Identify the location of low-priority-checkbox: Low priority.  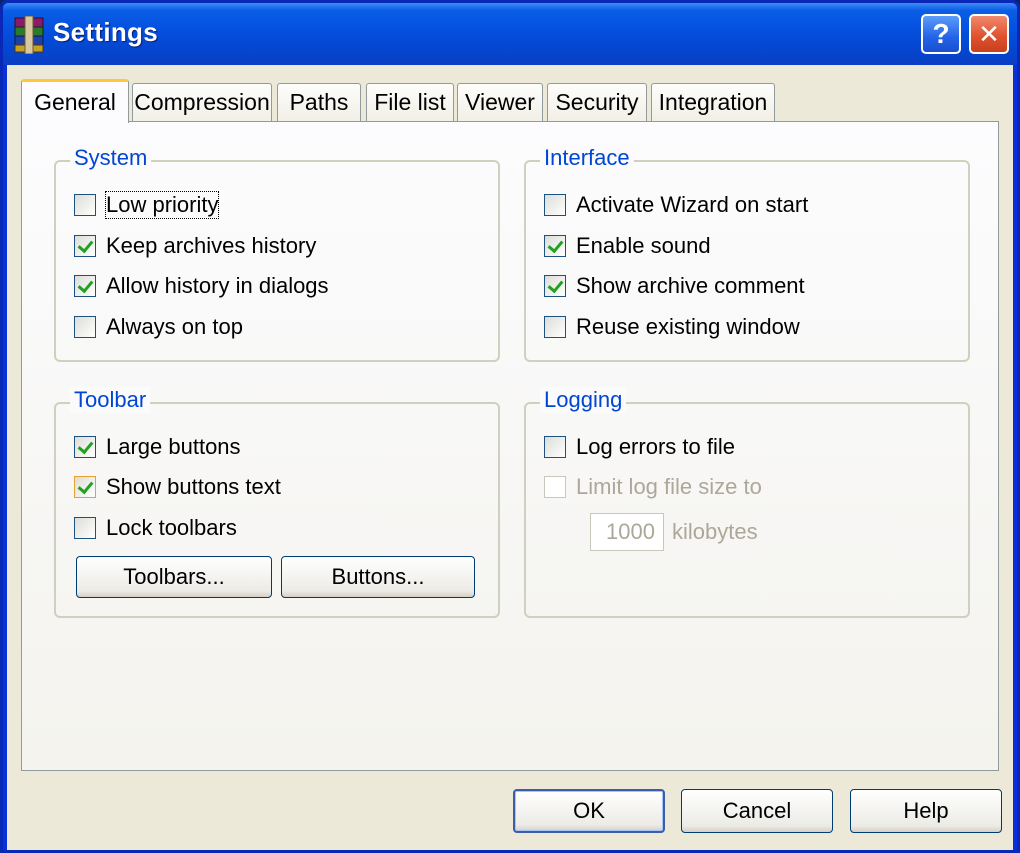
(147, 205).